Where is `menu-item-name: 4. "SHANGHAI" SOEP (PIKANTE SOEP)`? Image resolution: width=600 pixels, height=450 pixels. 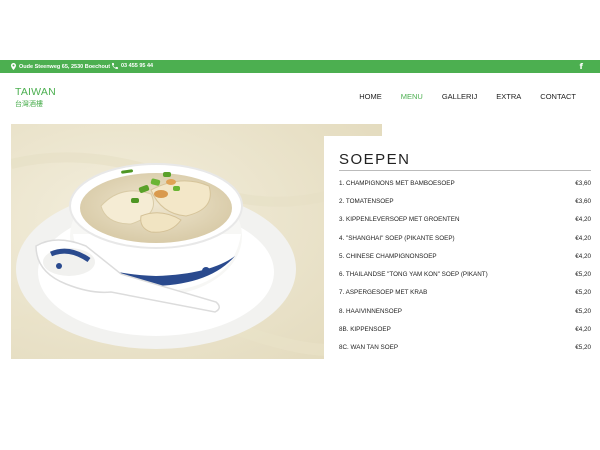
menu-item-name: 4. "SHANGHAI" SOEP (PIKANTE SOEP) is located at coordinates (397, 238).